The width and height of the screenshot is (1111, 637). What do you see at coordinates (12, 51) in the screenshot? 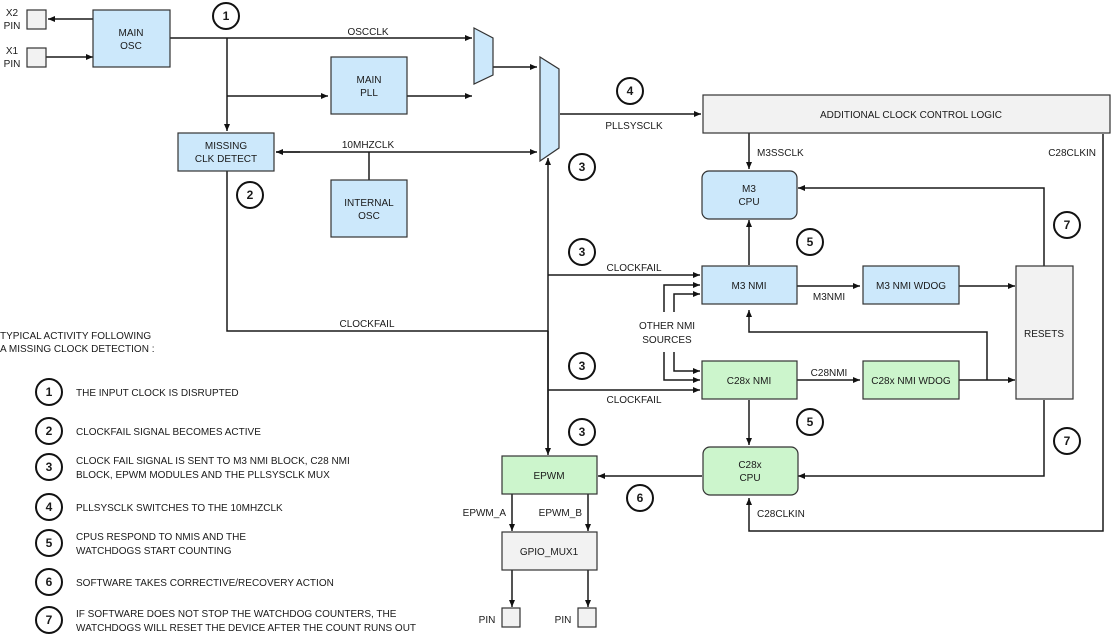
I see `x1-pin-label-1: X1` at bounding box center [12, 51].